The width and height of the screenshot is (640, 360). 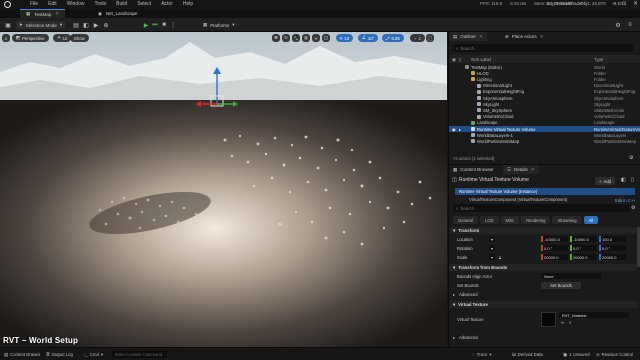 I want to click on tab-outliner: ▤ Outliner ✕, so click(x=468, y=36).